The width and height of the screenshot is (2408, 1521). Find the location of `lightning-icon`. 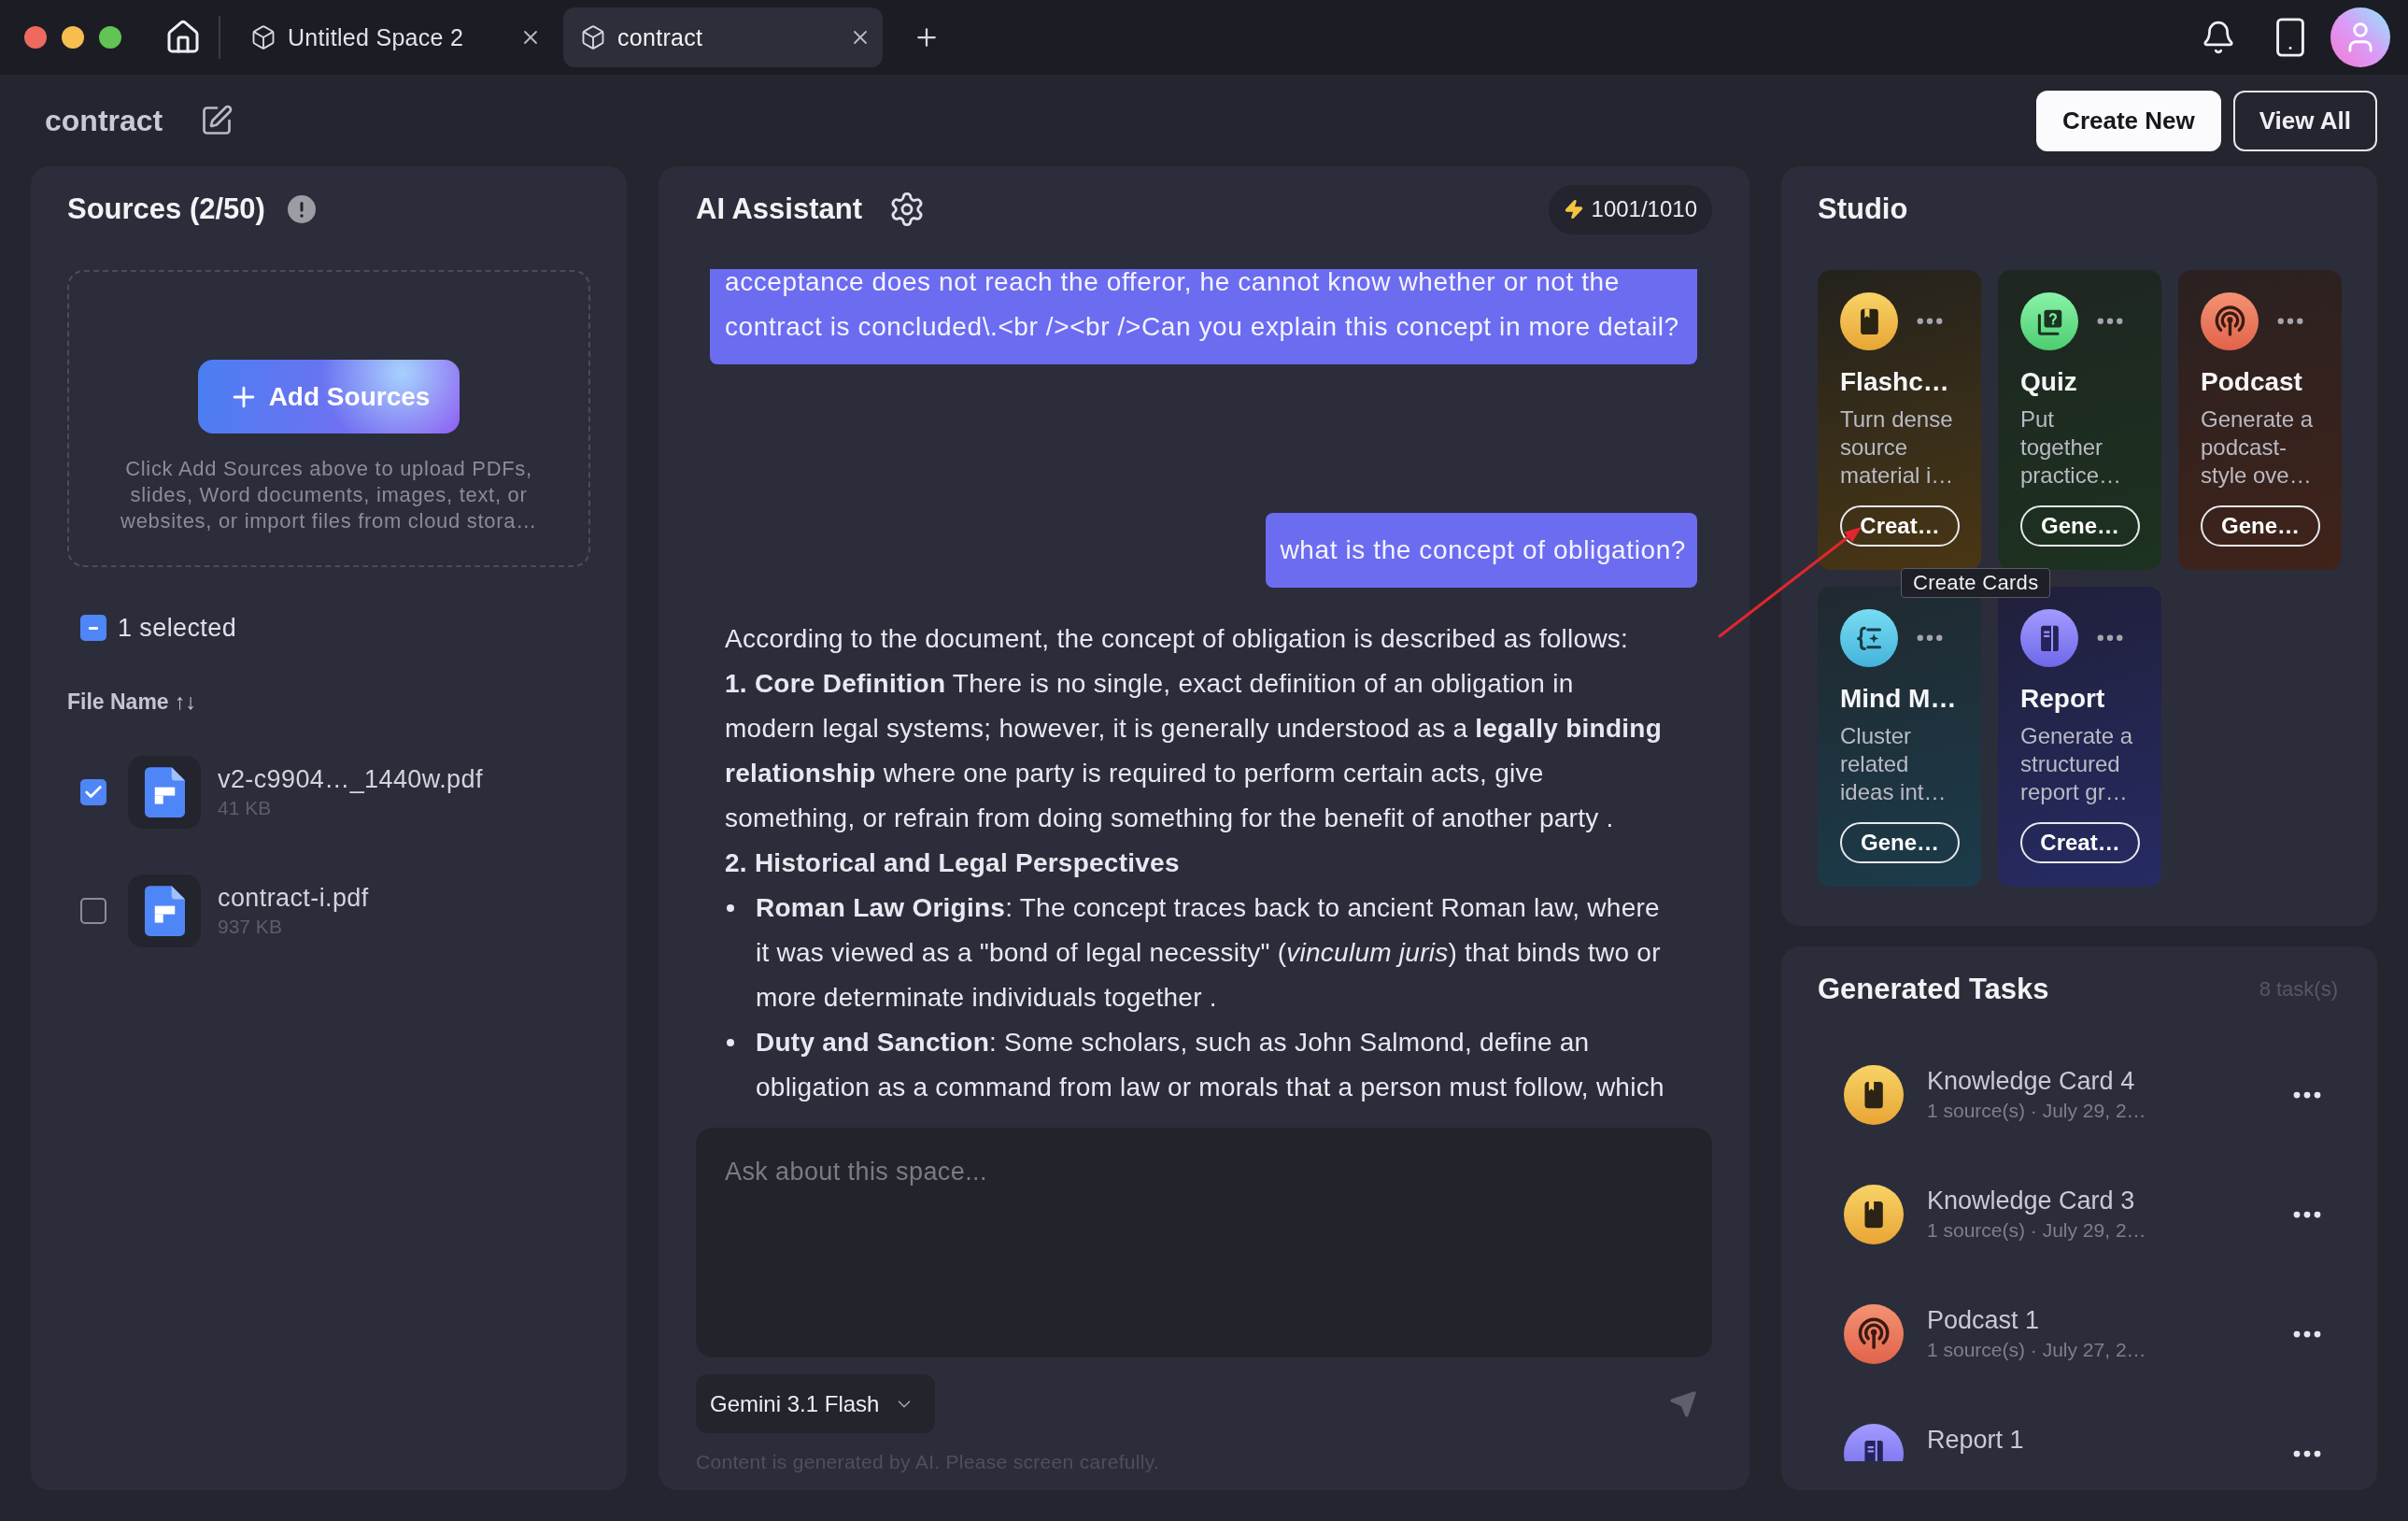

lightning-icon is located at coordinates (1573, 209).